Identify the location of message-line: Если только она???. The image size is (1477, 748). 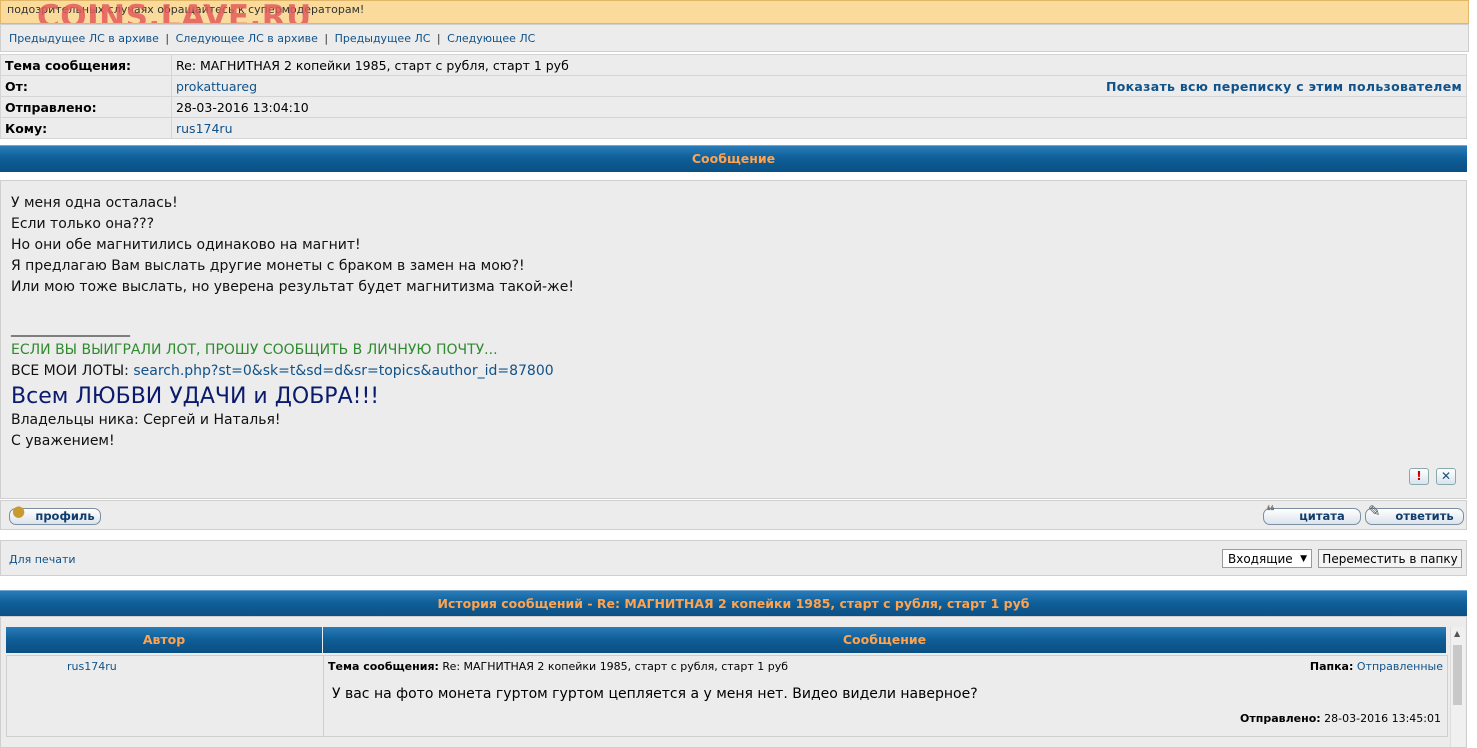
(83, 224).